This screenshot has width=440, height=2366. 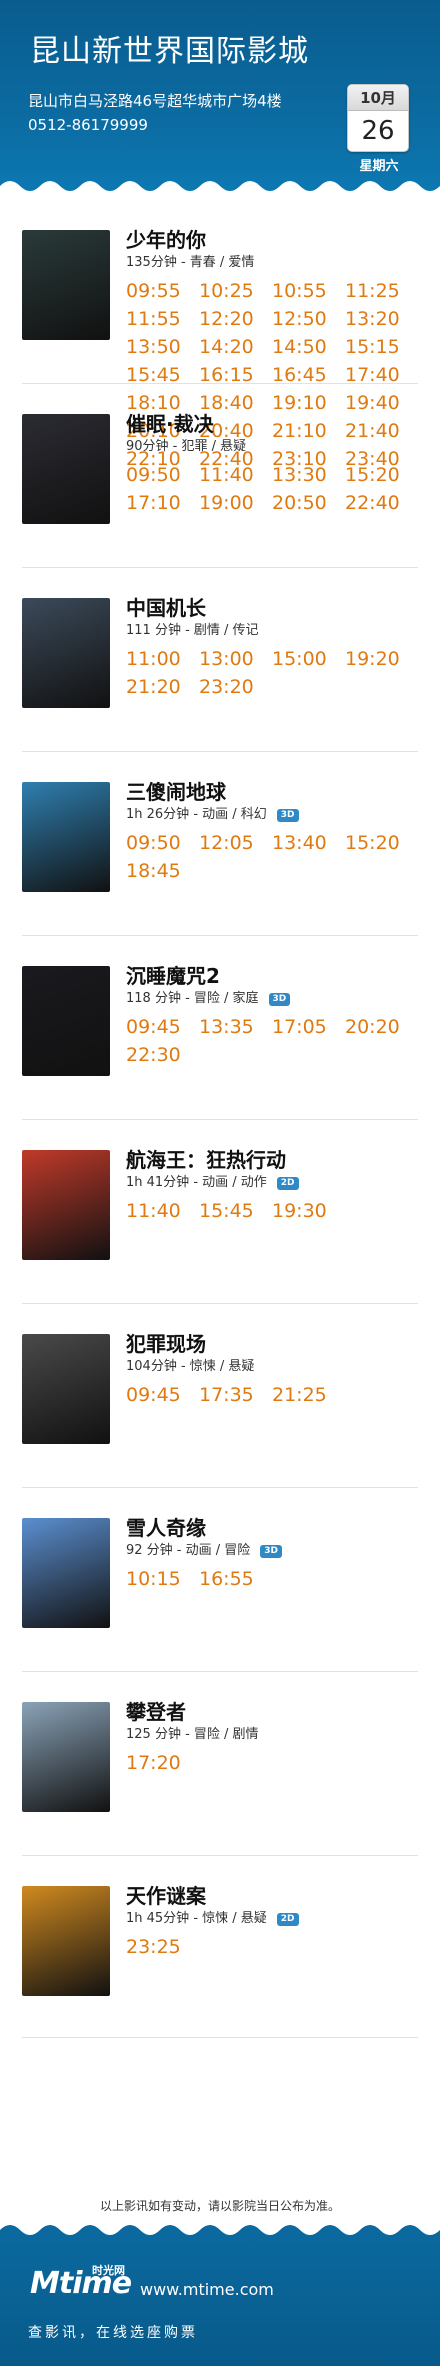 What do you see at coordinates (162, 1055) in the screenshot?
I see `showtime: 22:30` at bounding box center [162, 1055].